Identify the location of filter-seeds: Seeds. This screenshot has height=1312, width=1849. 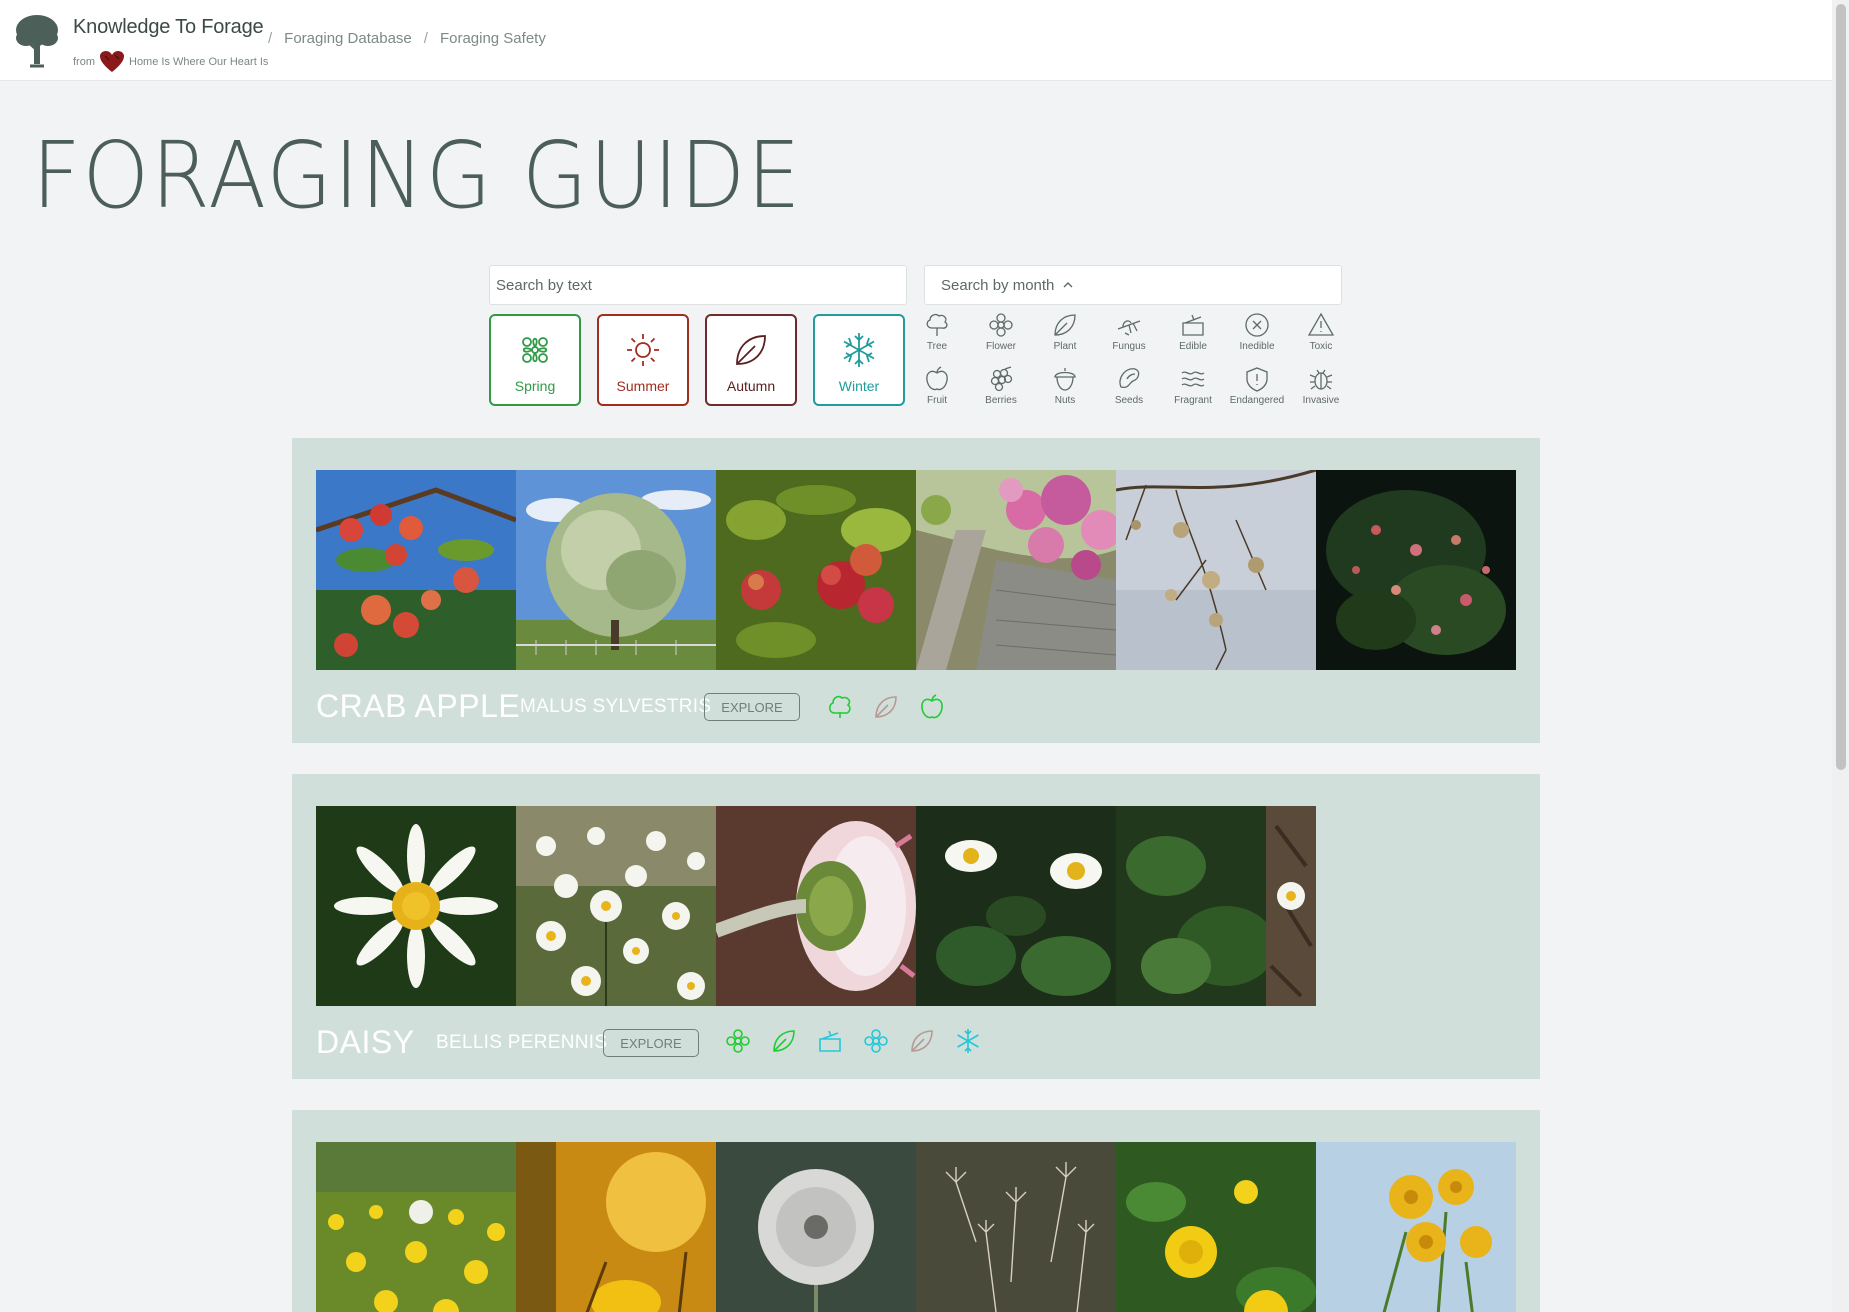
(1129, 389).